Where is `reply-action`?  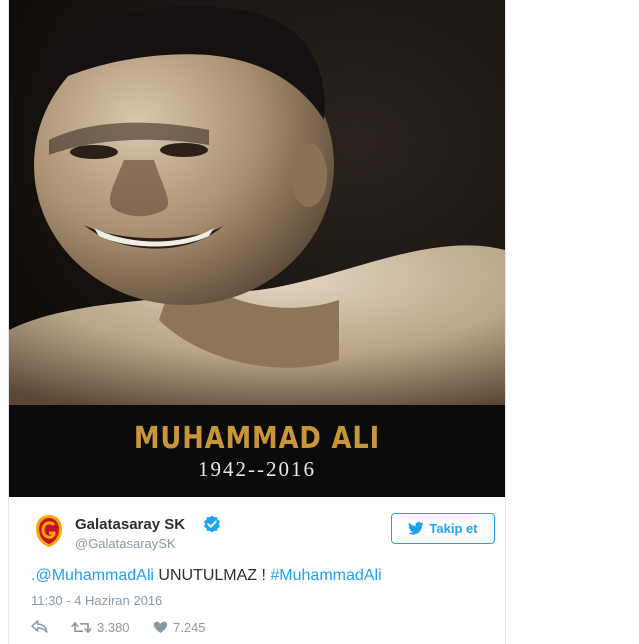
reply-action is located at coordinates (39, 626).